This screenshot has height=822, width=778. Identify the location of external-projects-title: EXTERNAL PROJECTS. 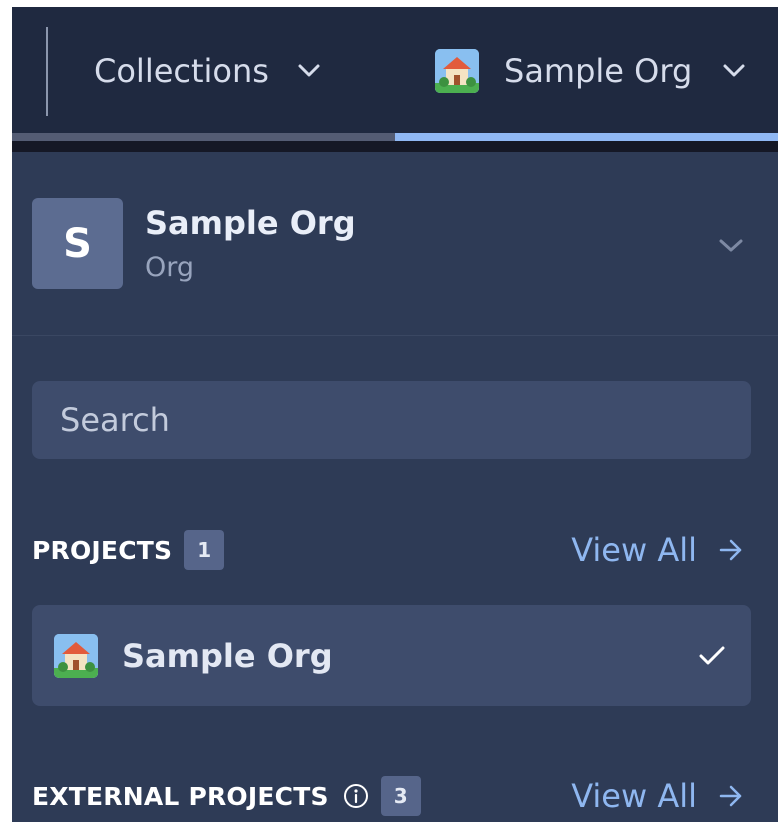
(180, 796).